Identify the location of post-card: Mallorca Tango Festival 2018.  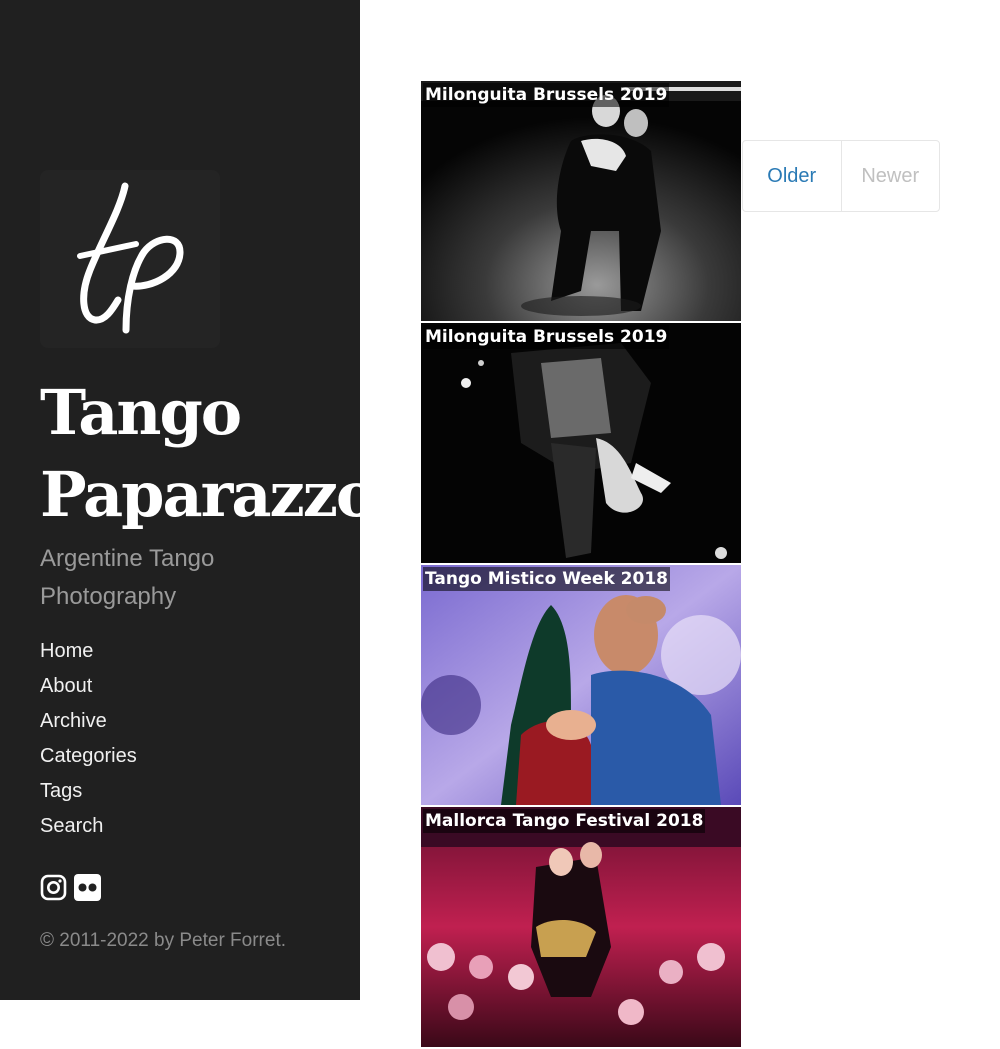
(581, 927).